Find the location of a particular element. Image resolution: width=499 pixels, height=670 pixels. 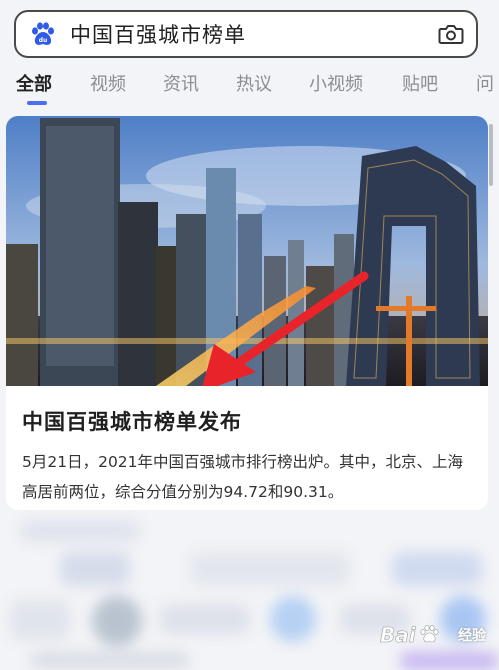

watermark-label: 经验 is located at coordinates (472, 636).